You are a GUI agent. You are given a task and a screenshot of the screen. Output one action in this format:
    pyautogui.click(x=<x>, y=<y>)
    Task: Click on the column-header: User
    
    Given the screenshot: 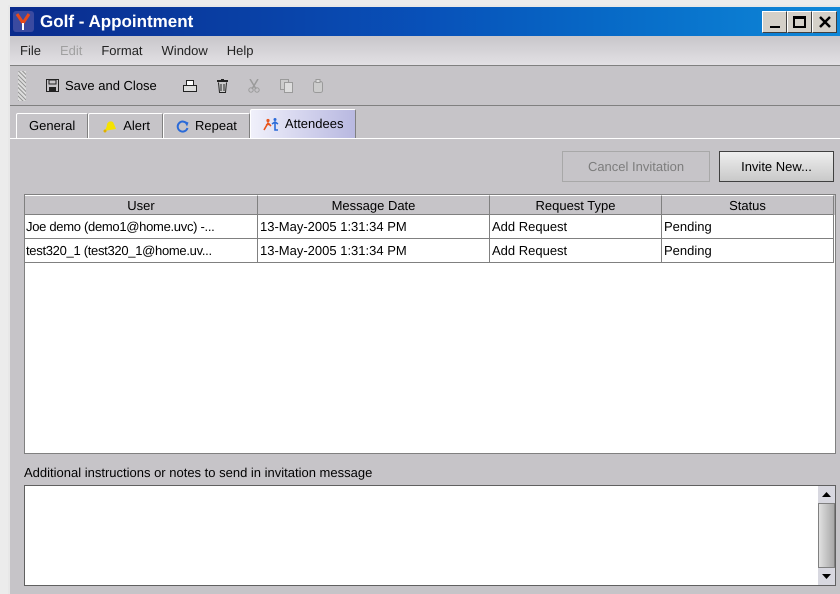 What is the action you would take?
    pyautogui.click(x=141, y=205)
    